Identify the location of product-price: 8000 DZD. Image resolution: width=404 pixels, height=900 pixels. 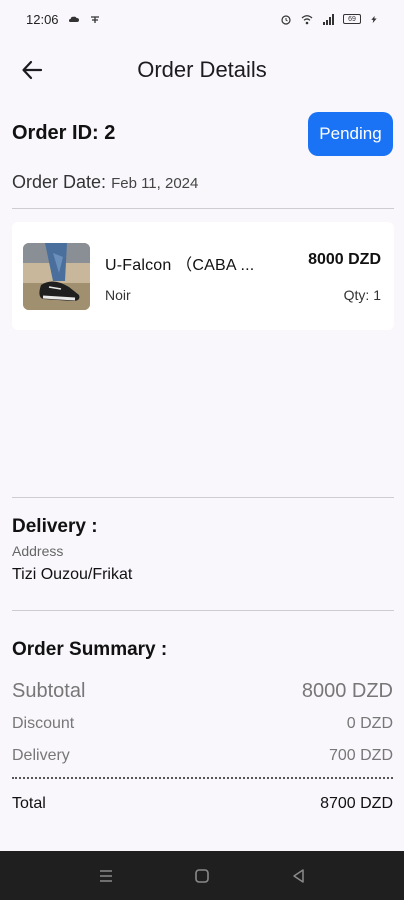
(344, 259).